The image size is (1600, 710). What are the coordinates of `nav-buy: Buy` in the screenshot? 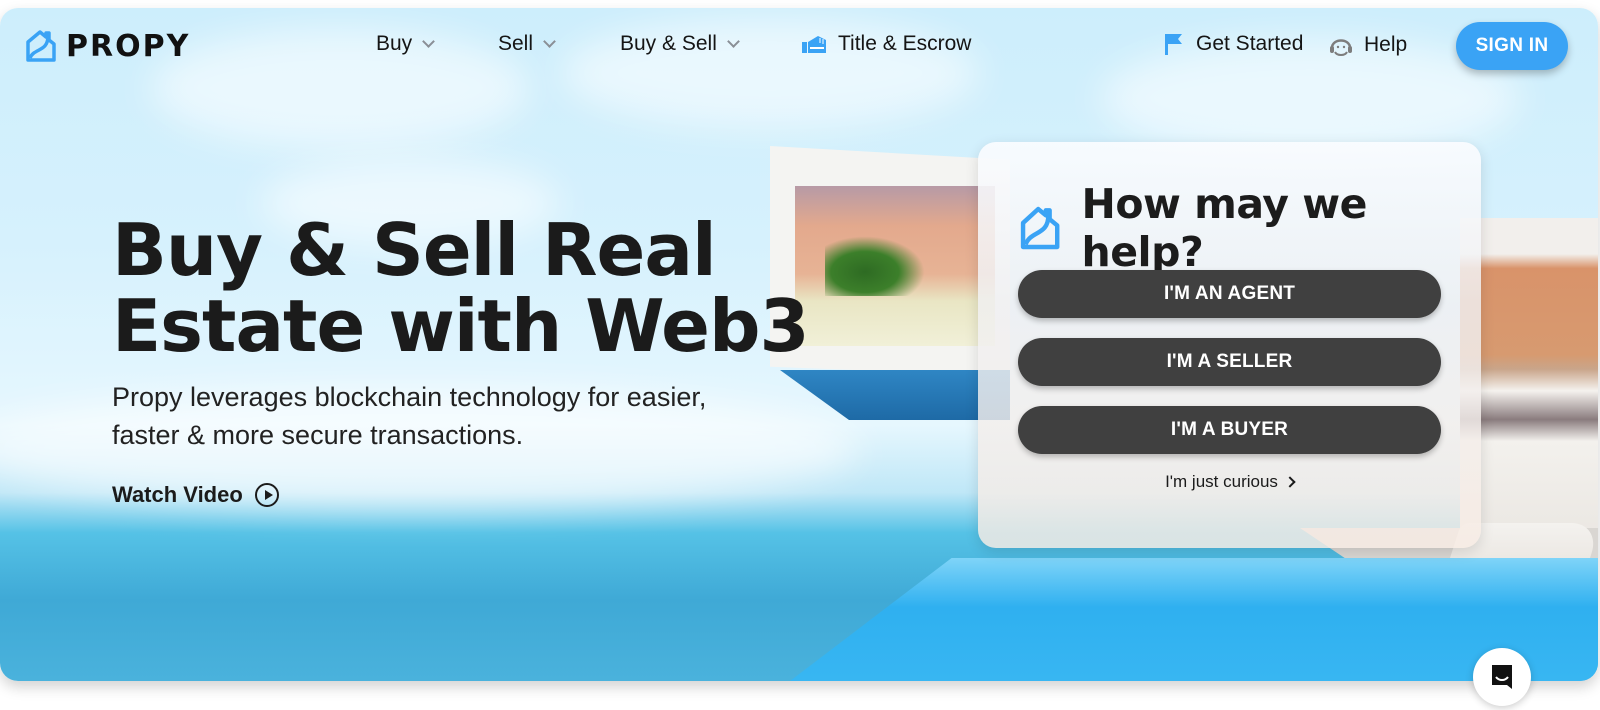 It's located at (406, 44).